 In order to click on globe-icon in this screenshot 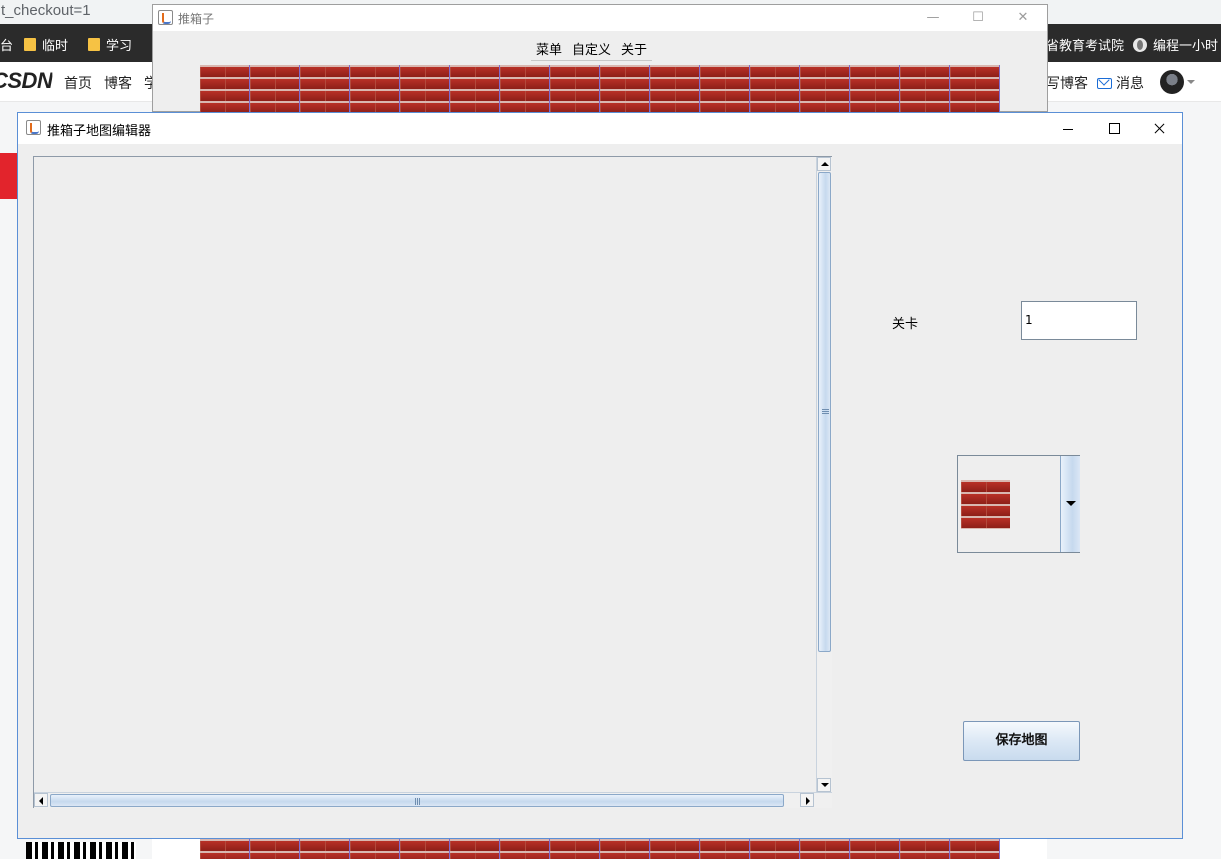, I will do `click(1140, 44)`.